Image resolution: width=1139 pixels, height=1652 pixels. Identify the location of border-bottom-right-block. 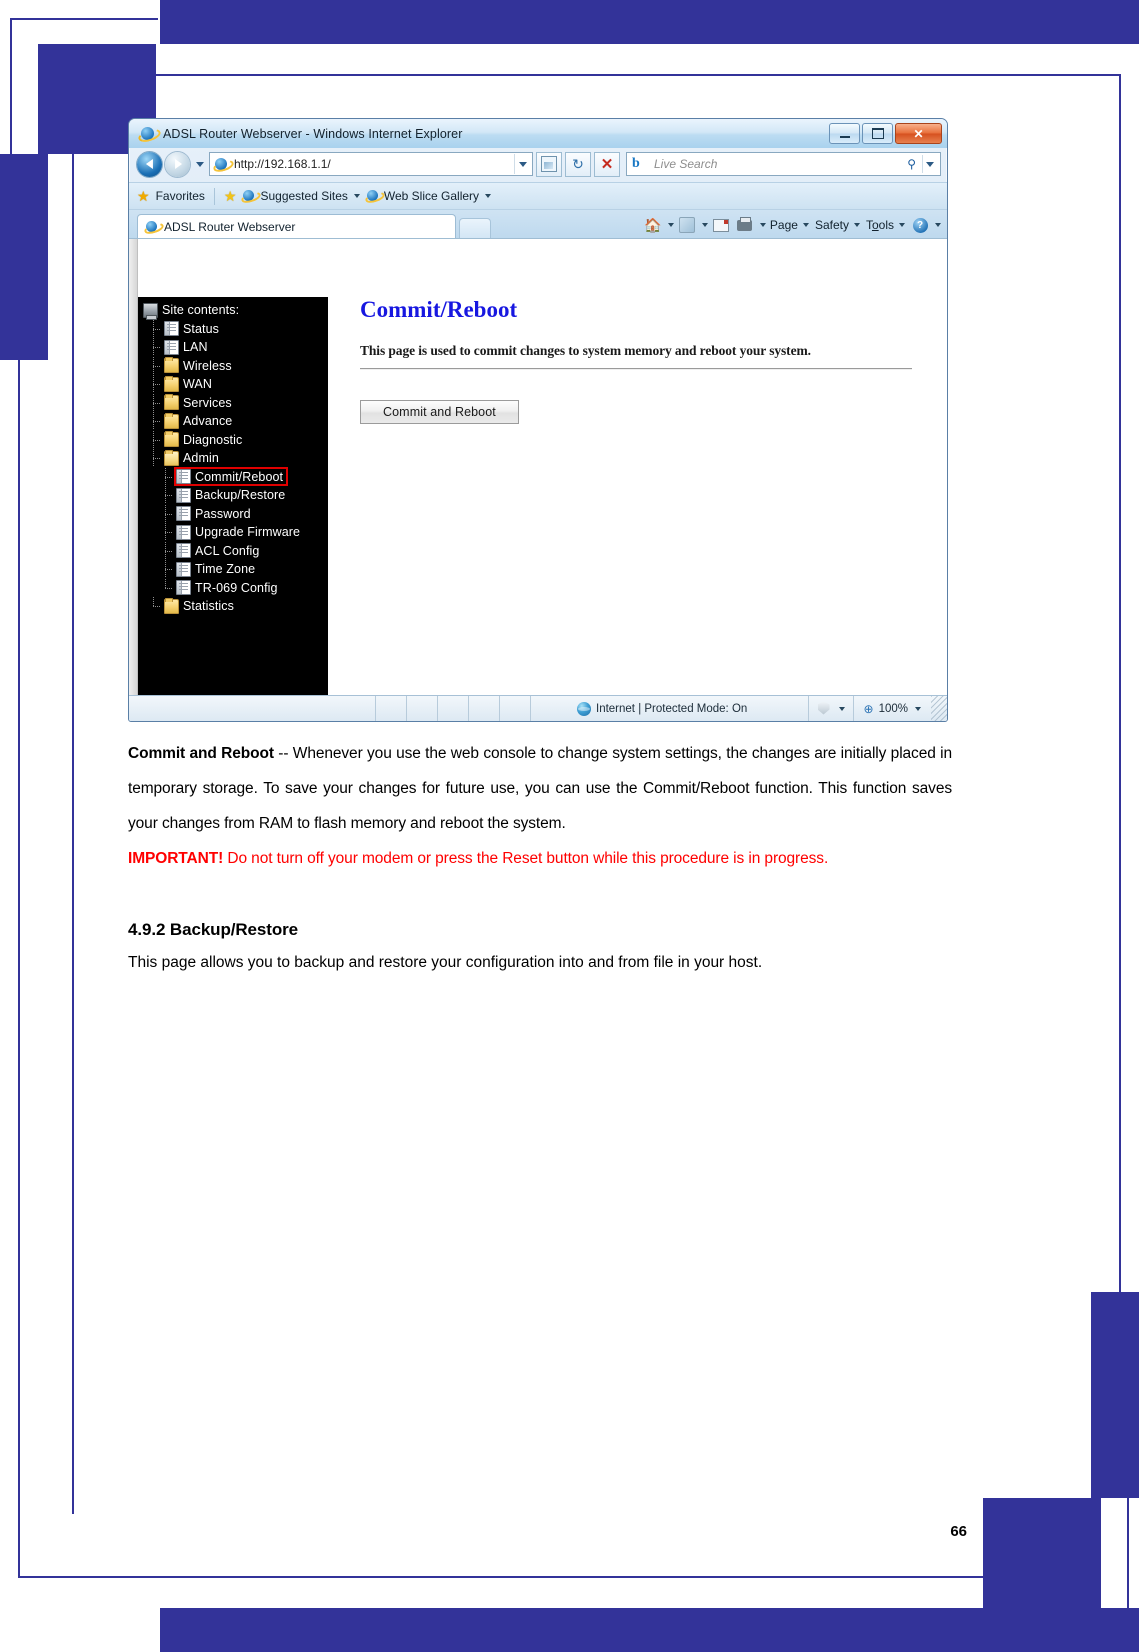
(1042, 1553).